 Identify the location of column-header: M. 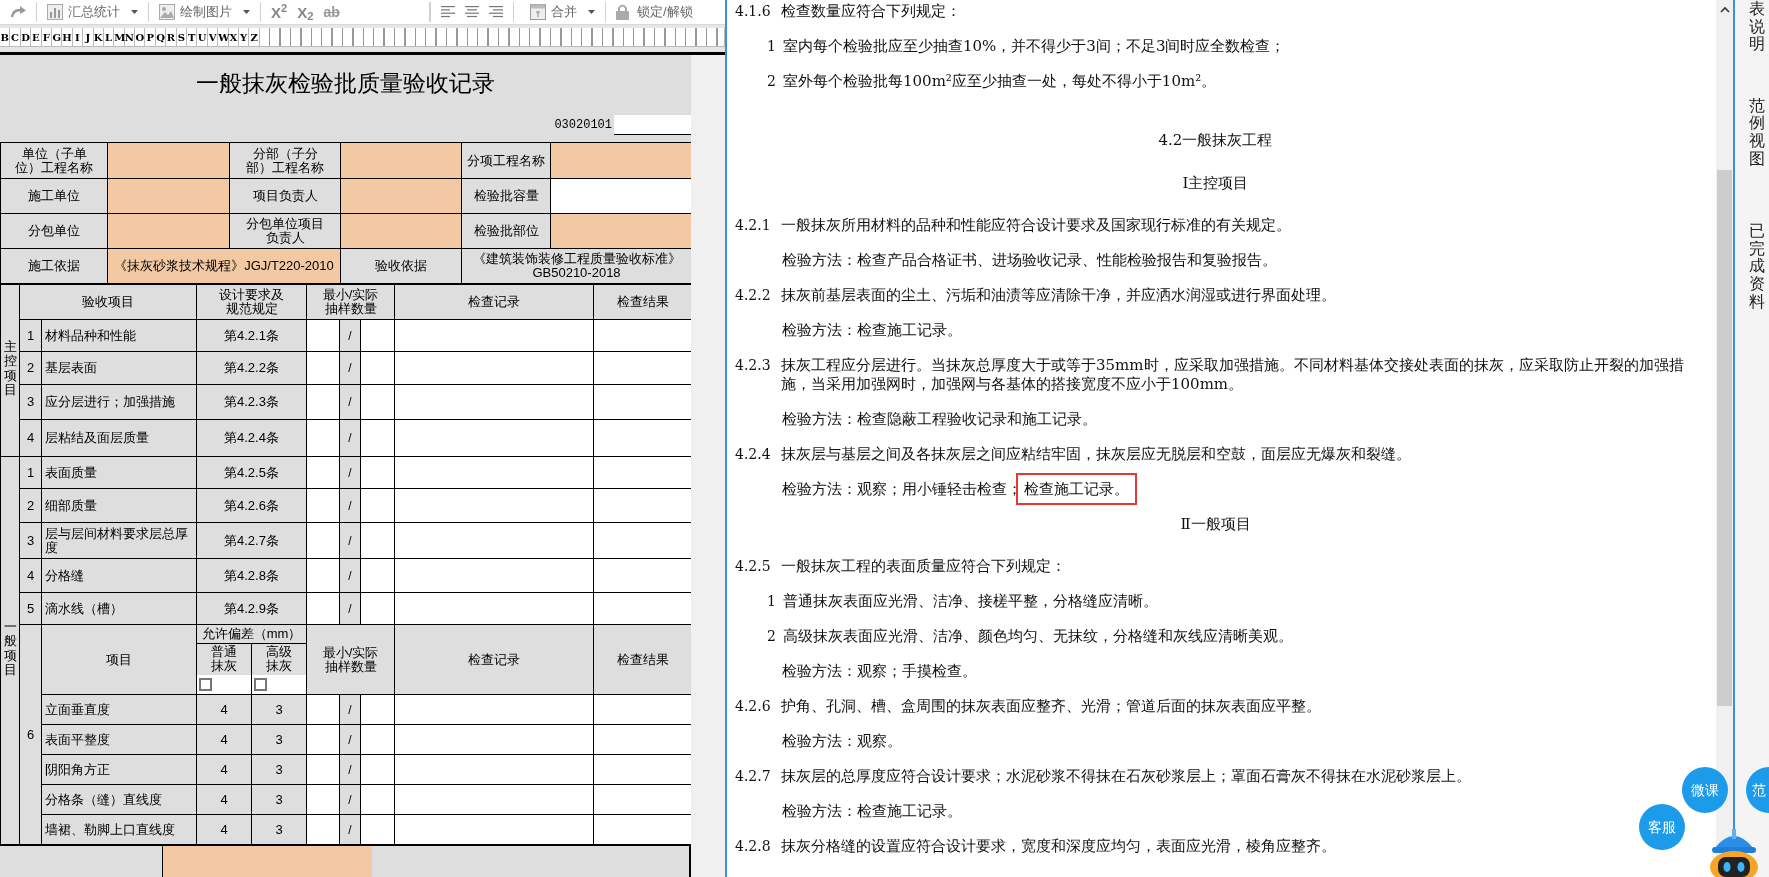
(119, 37).